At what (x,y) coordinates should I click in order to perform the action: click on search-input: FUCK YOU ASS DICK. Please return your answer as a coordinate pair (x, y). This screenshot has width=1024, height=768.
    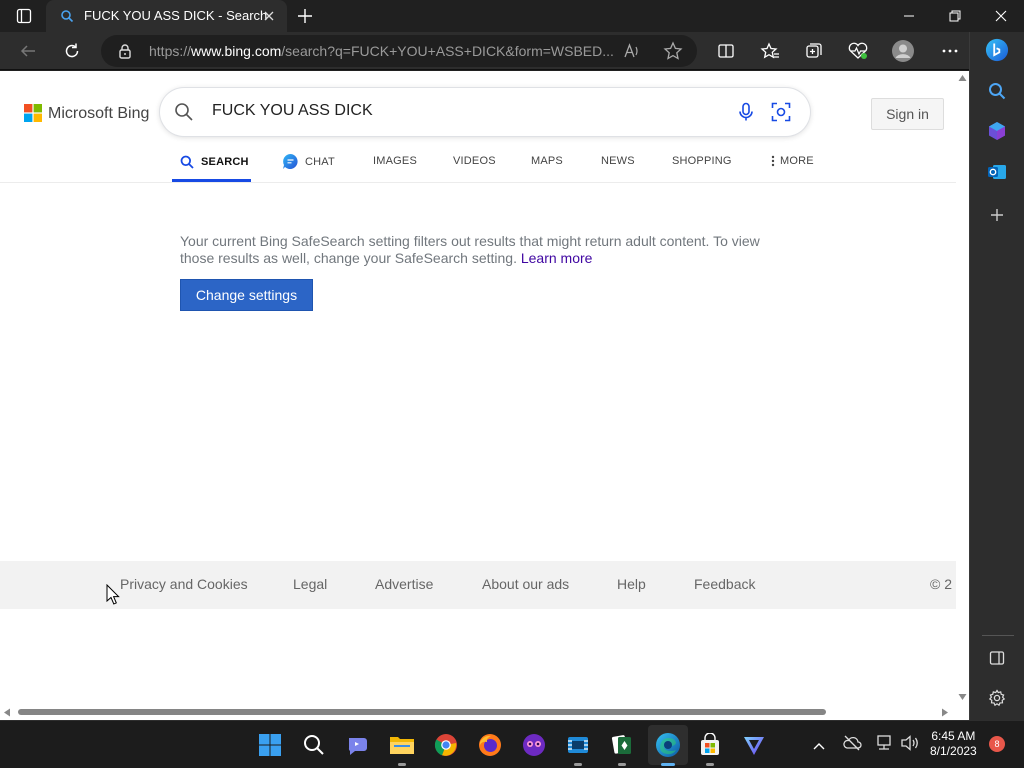
    Looking at the image, I should click on (292, 111).